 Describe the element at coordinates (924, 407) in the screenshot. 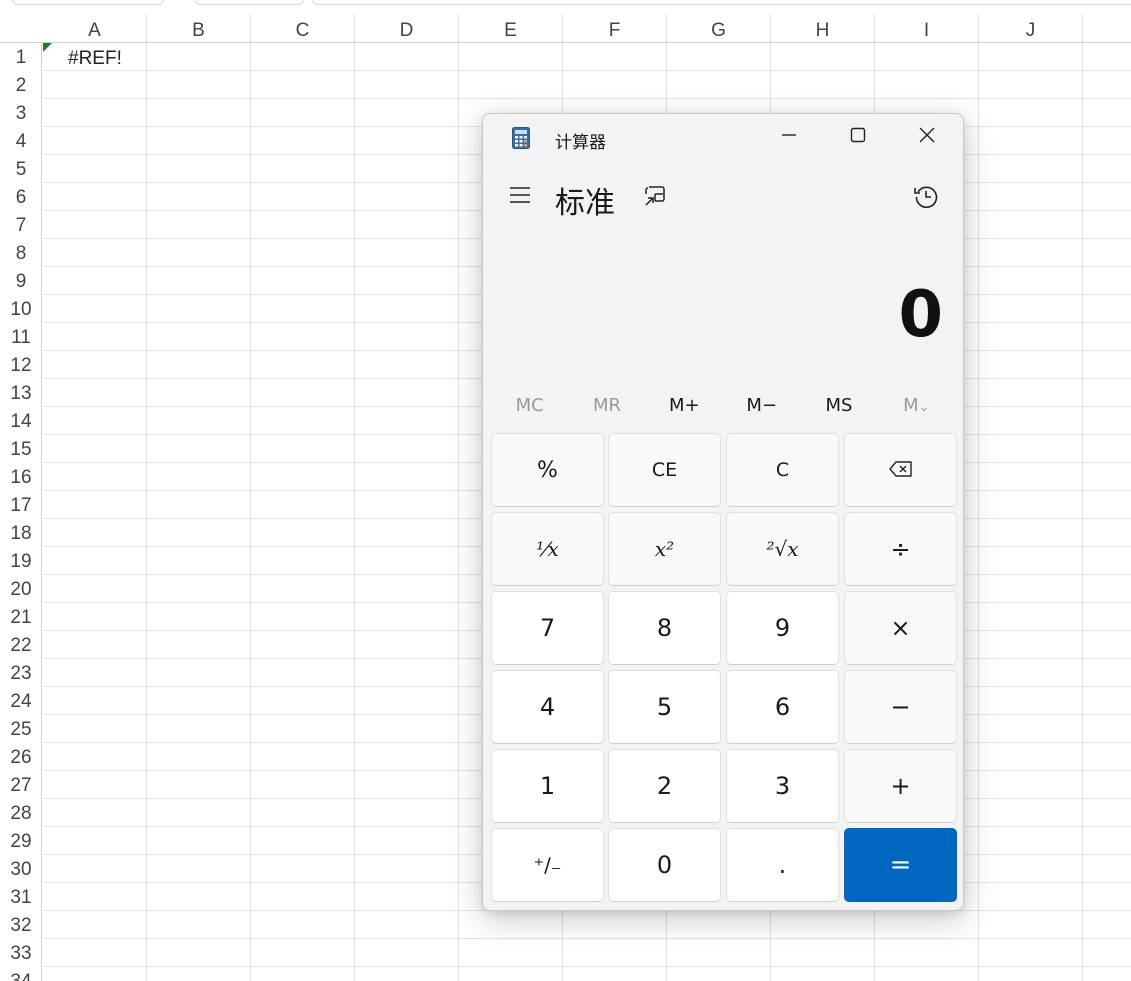

I see `chevron-down-icon: ⌄` at that location.